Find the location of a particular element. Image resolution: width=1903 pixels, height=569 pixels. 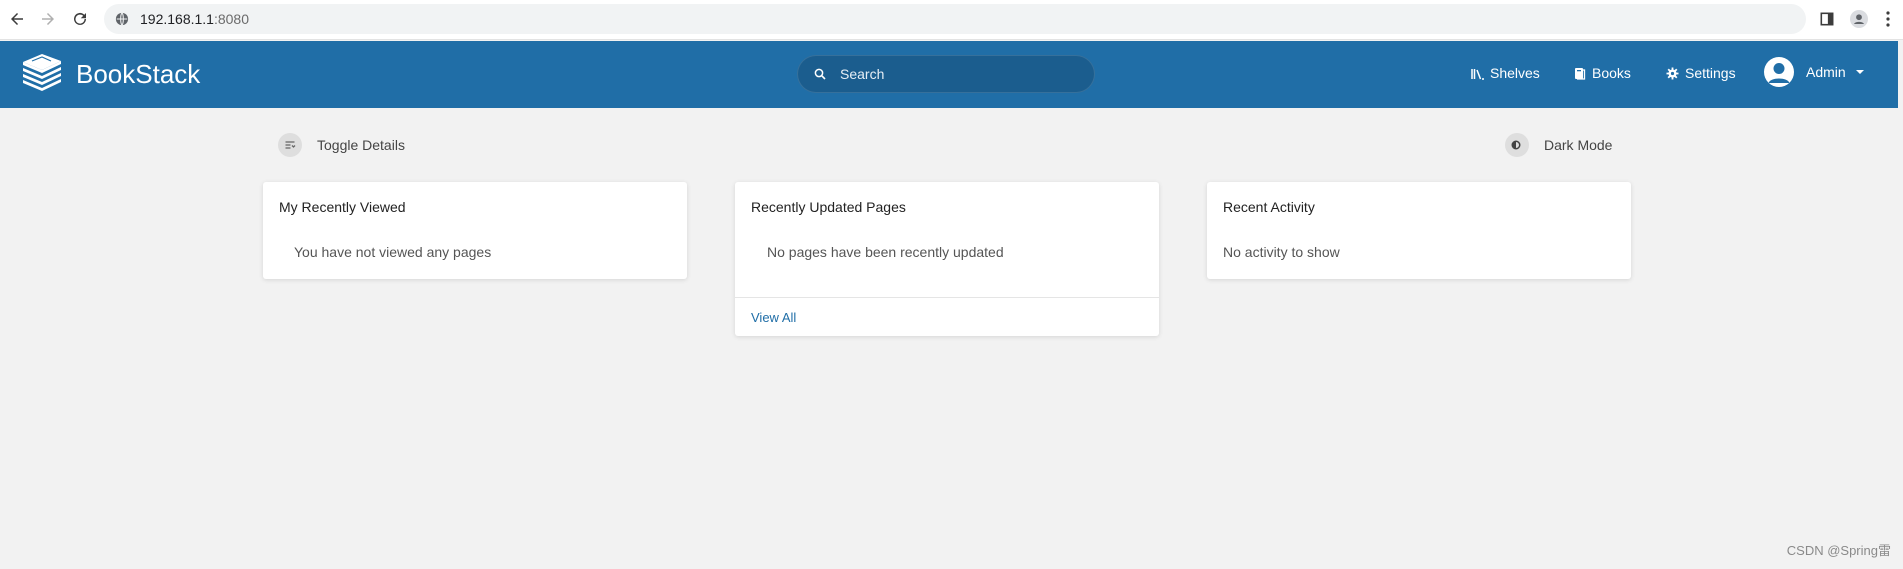

chevron-down-icon is located at coordinates (1859, 72).